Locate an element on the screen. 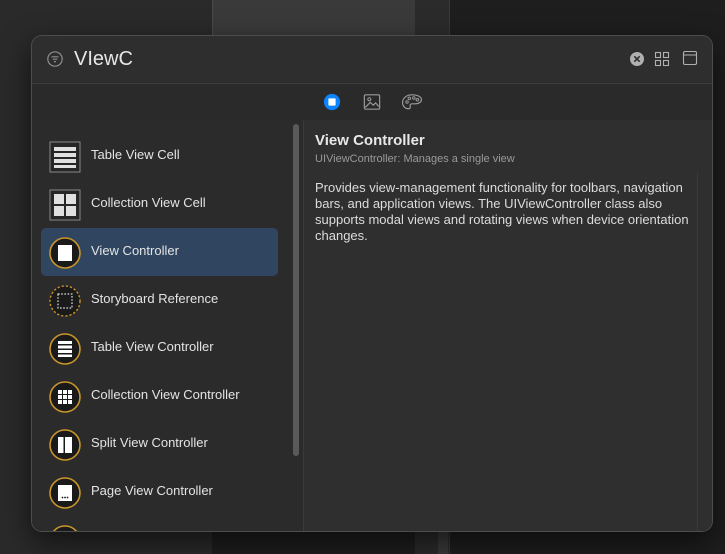 This screenshot has height=554, width=725. grid-view-icon is located at coordinates (662, 59).